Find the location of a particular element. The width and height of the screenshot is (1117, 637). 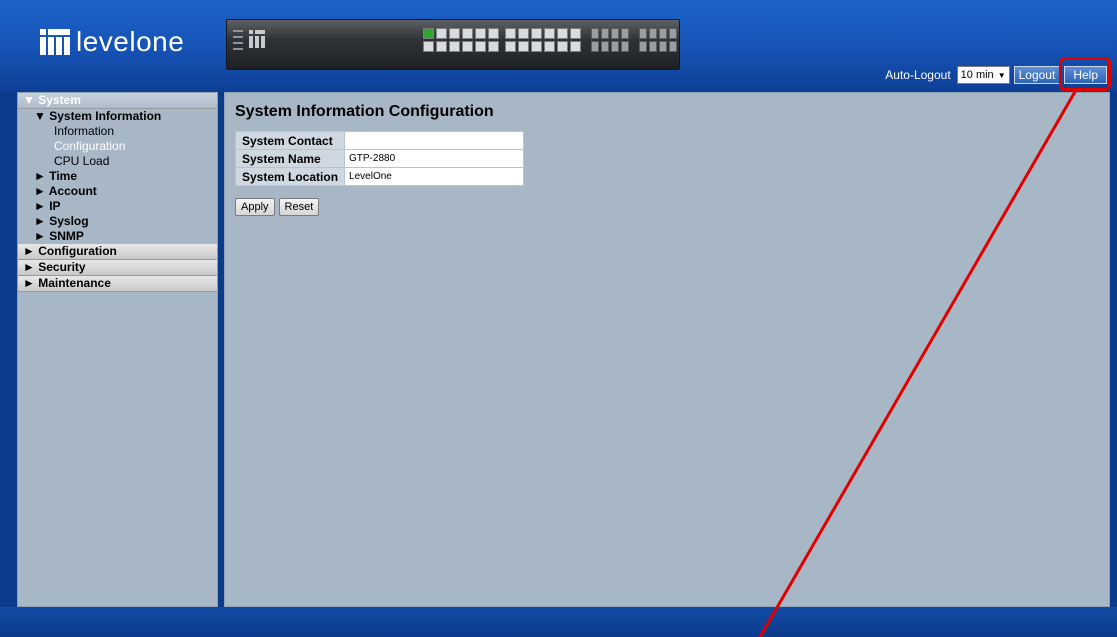

system-name-label: System Name is located at coordinates (290, 158).